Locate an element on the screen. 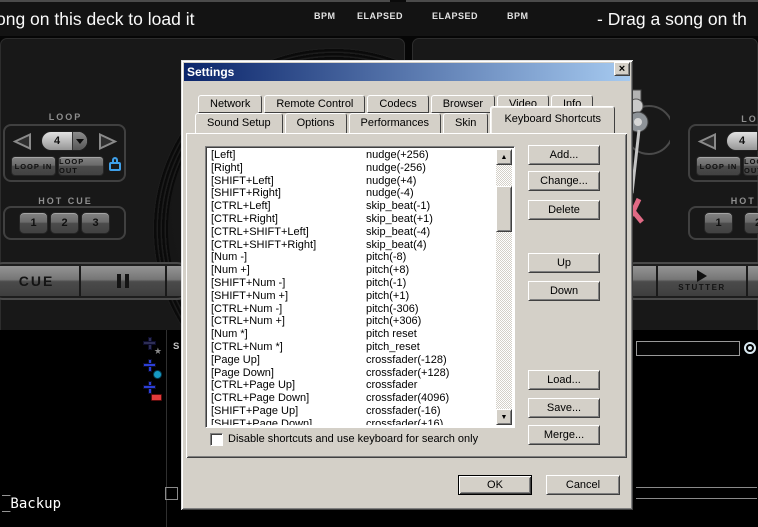  ok-button: OK is located at coordinates (495, 485).